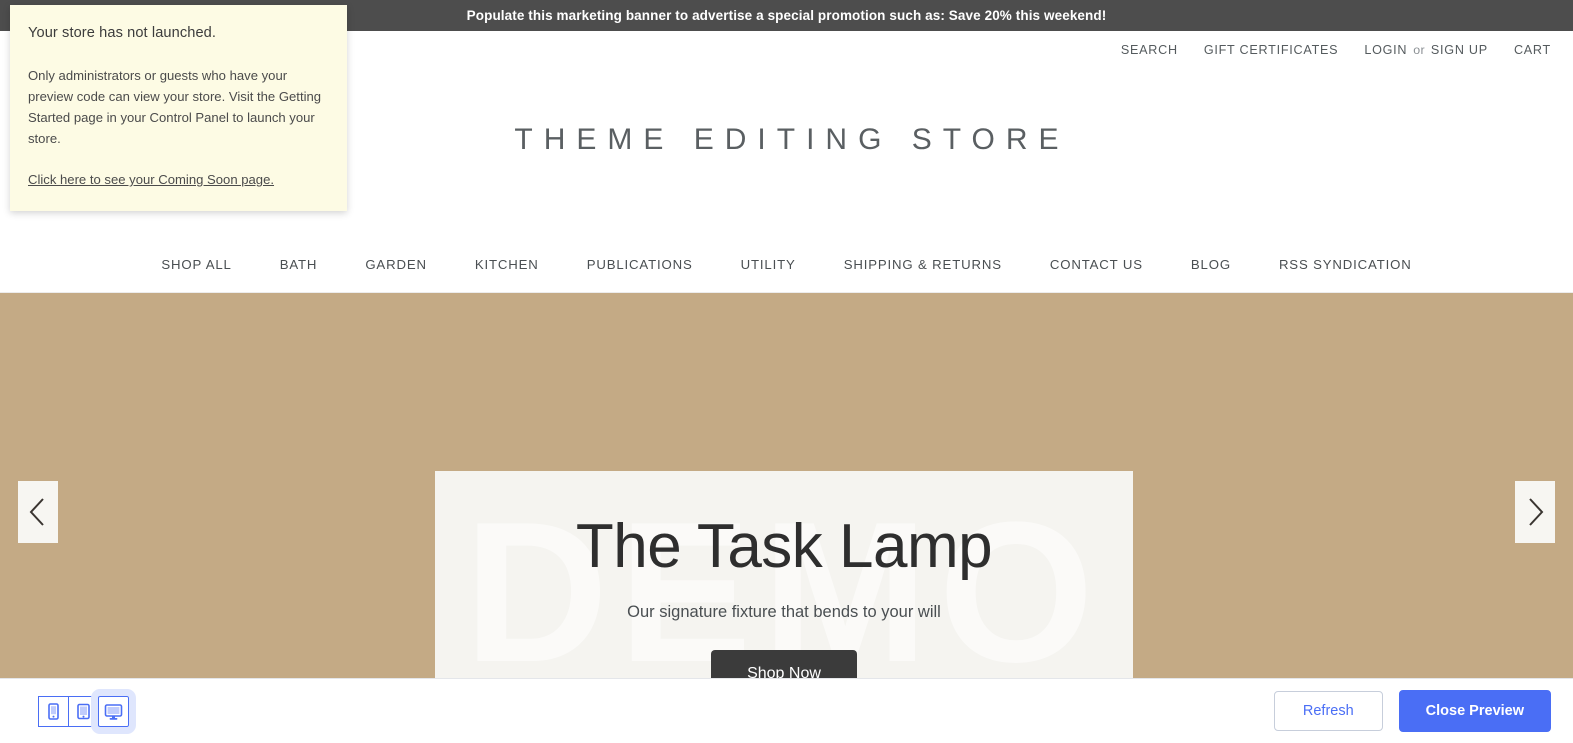 This screenshot has width=1573, height=743. Describe the element at coordinates (507, 264) in the screenshot. I see `nav-item-kitchen: KITCHEN` at that location.